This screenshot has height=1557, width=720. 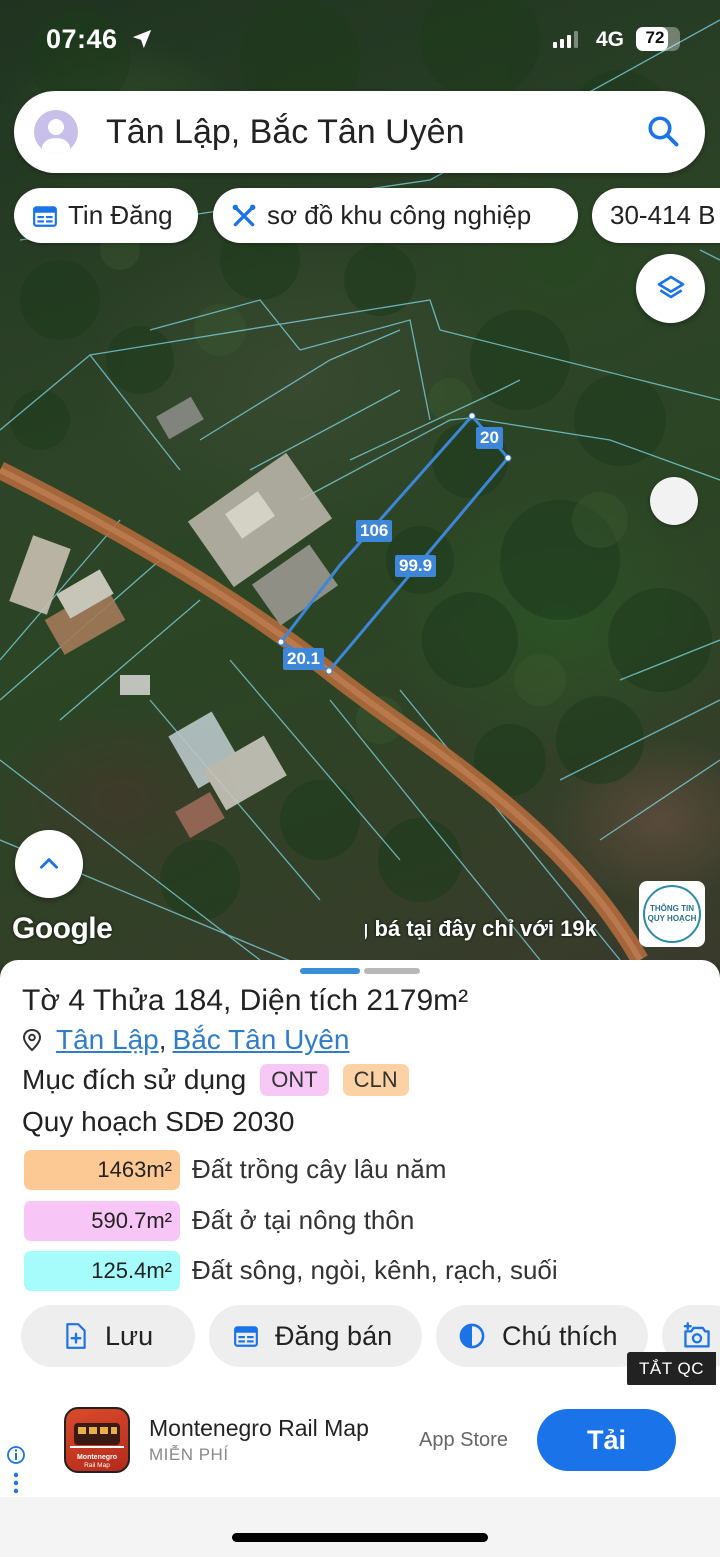 I want to click on lot-prefix: Thửa, so click(x=128, y=1000).